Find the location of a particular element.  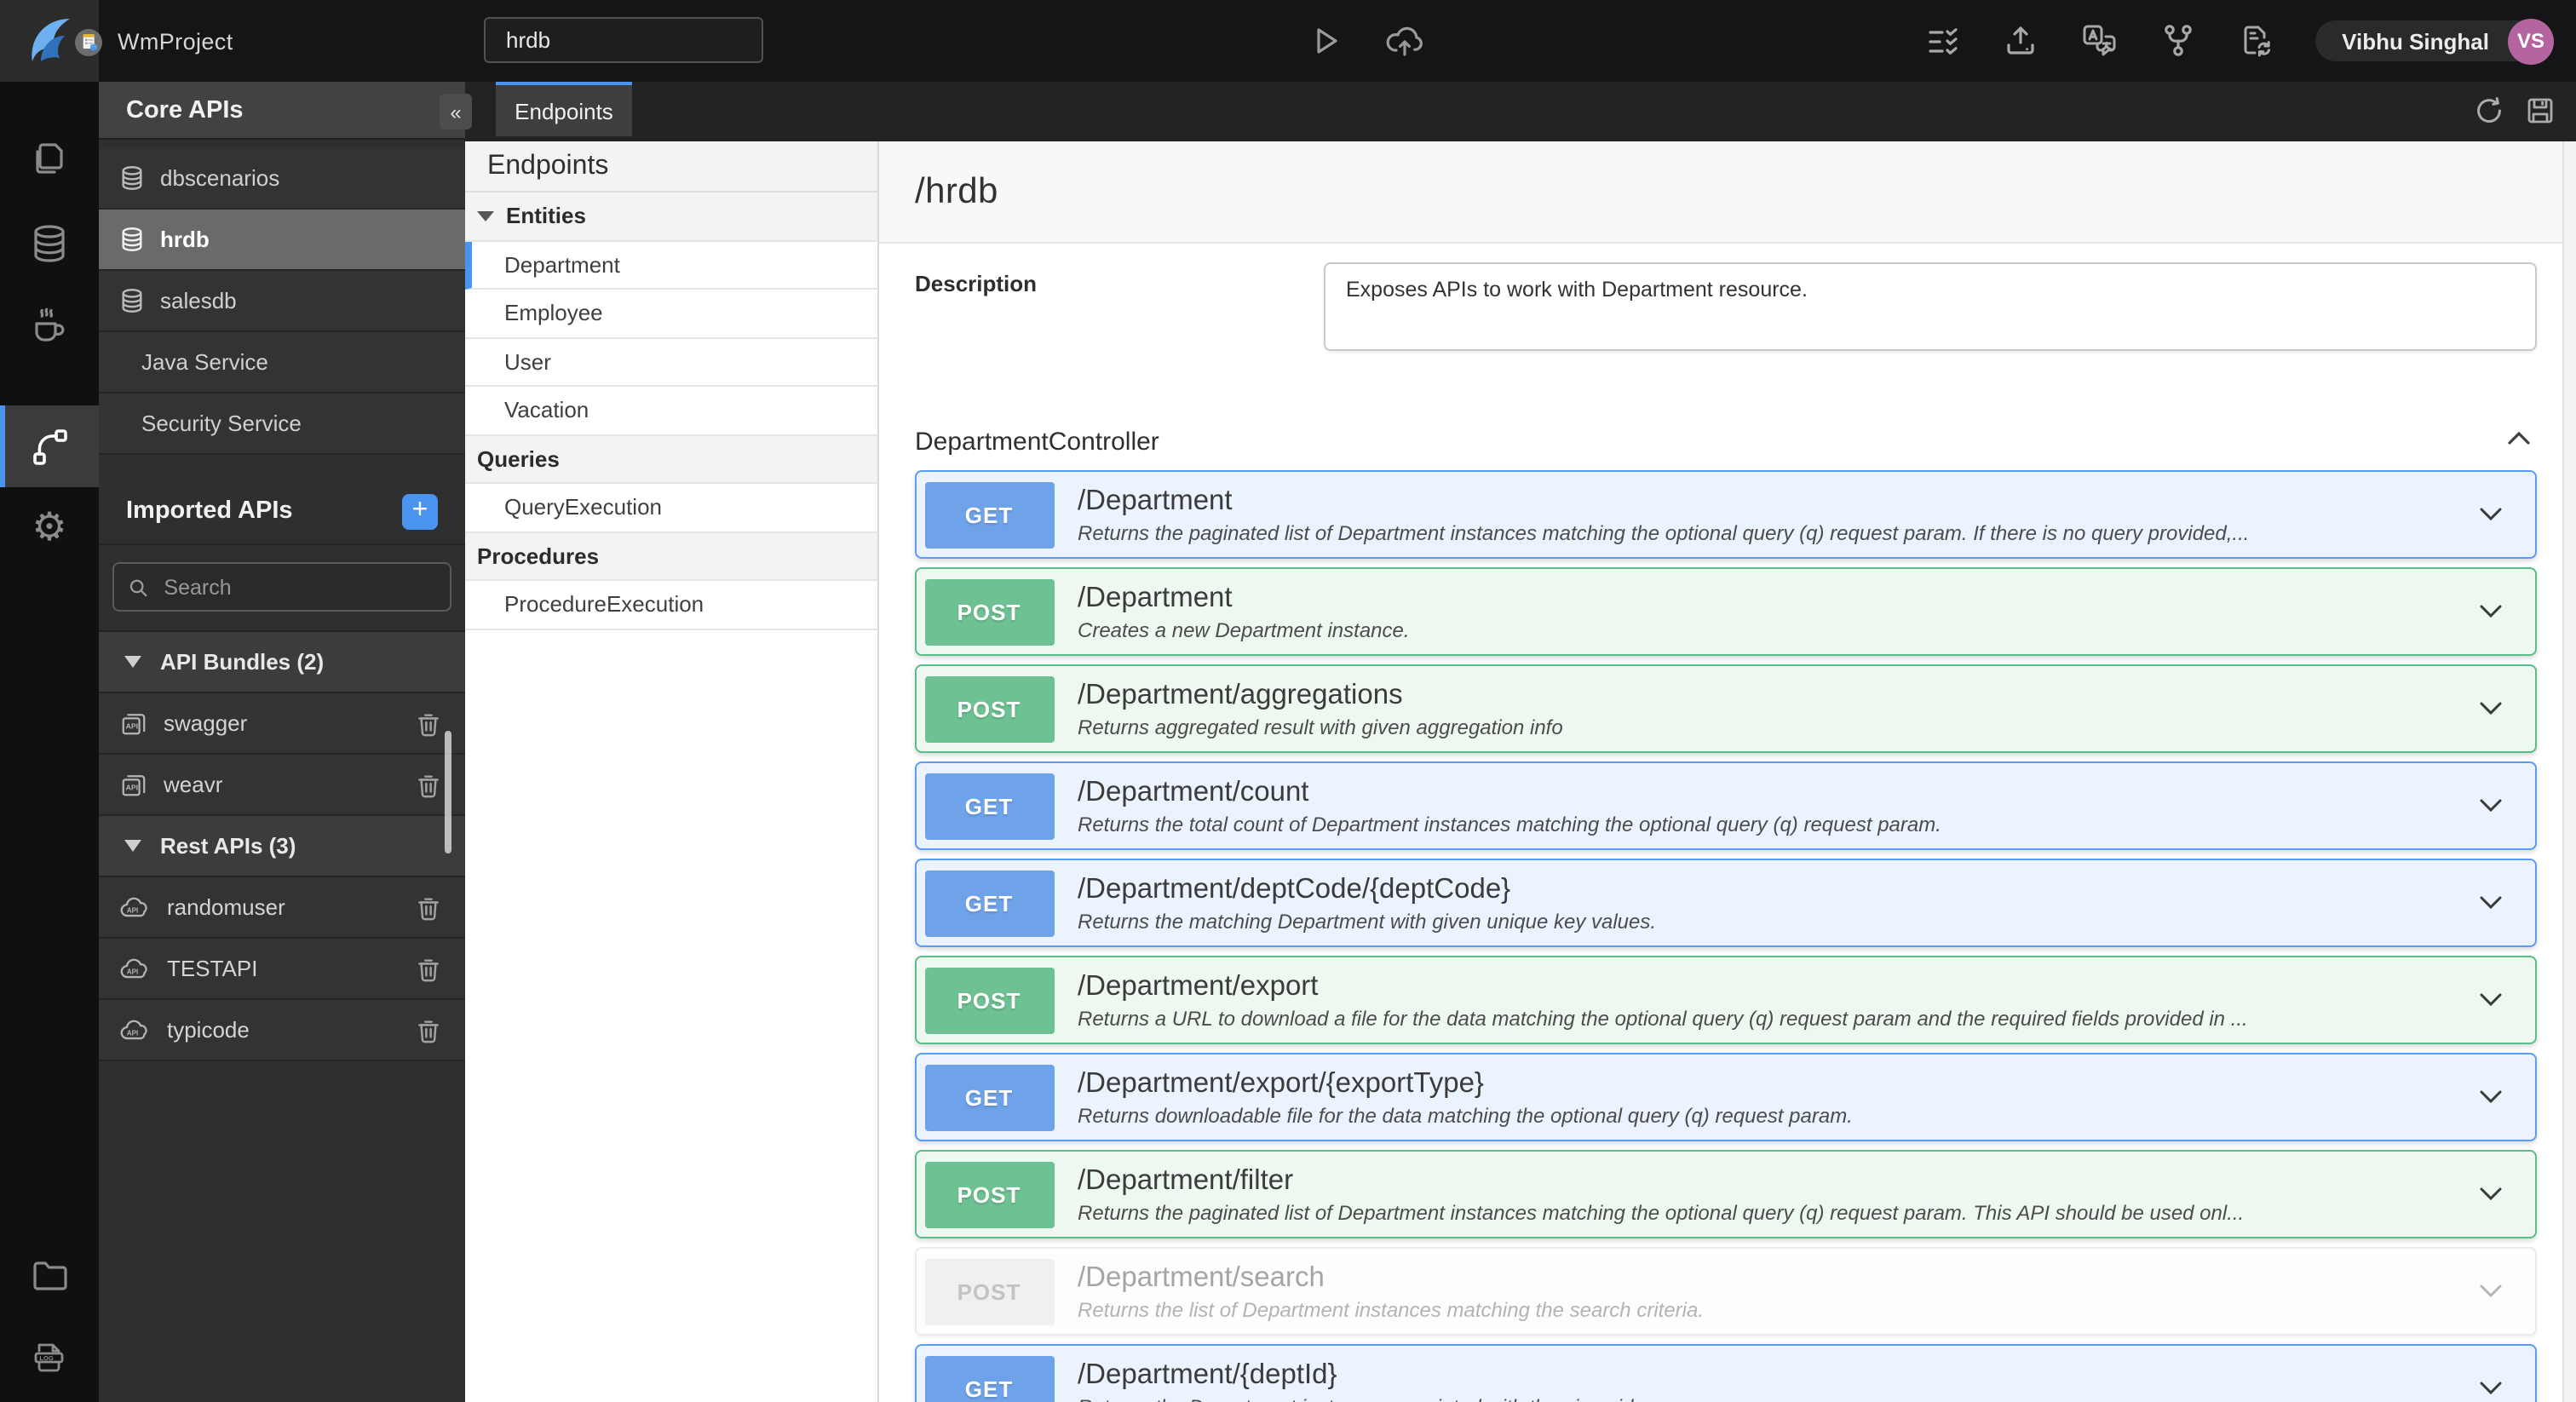

project-search-input is located at coordinates (624, 40).